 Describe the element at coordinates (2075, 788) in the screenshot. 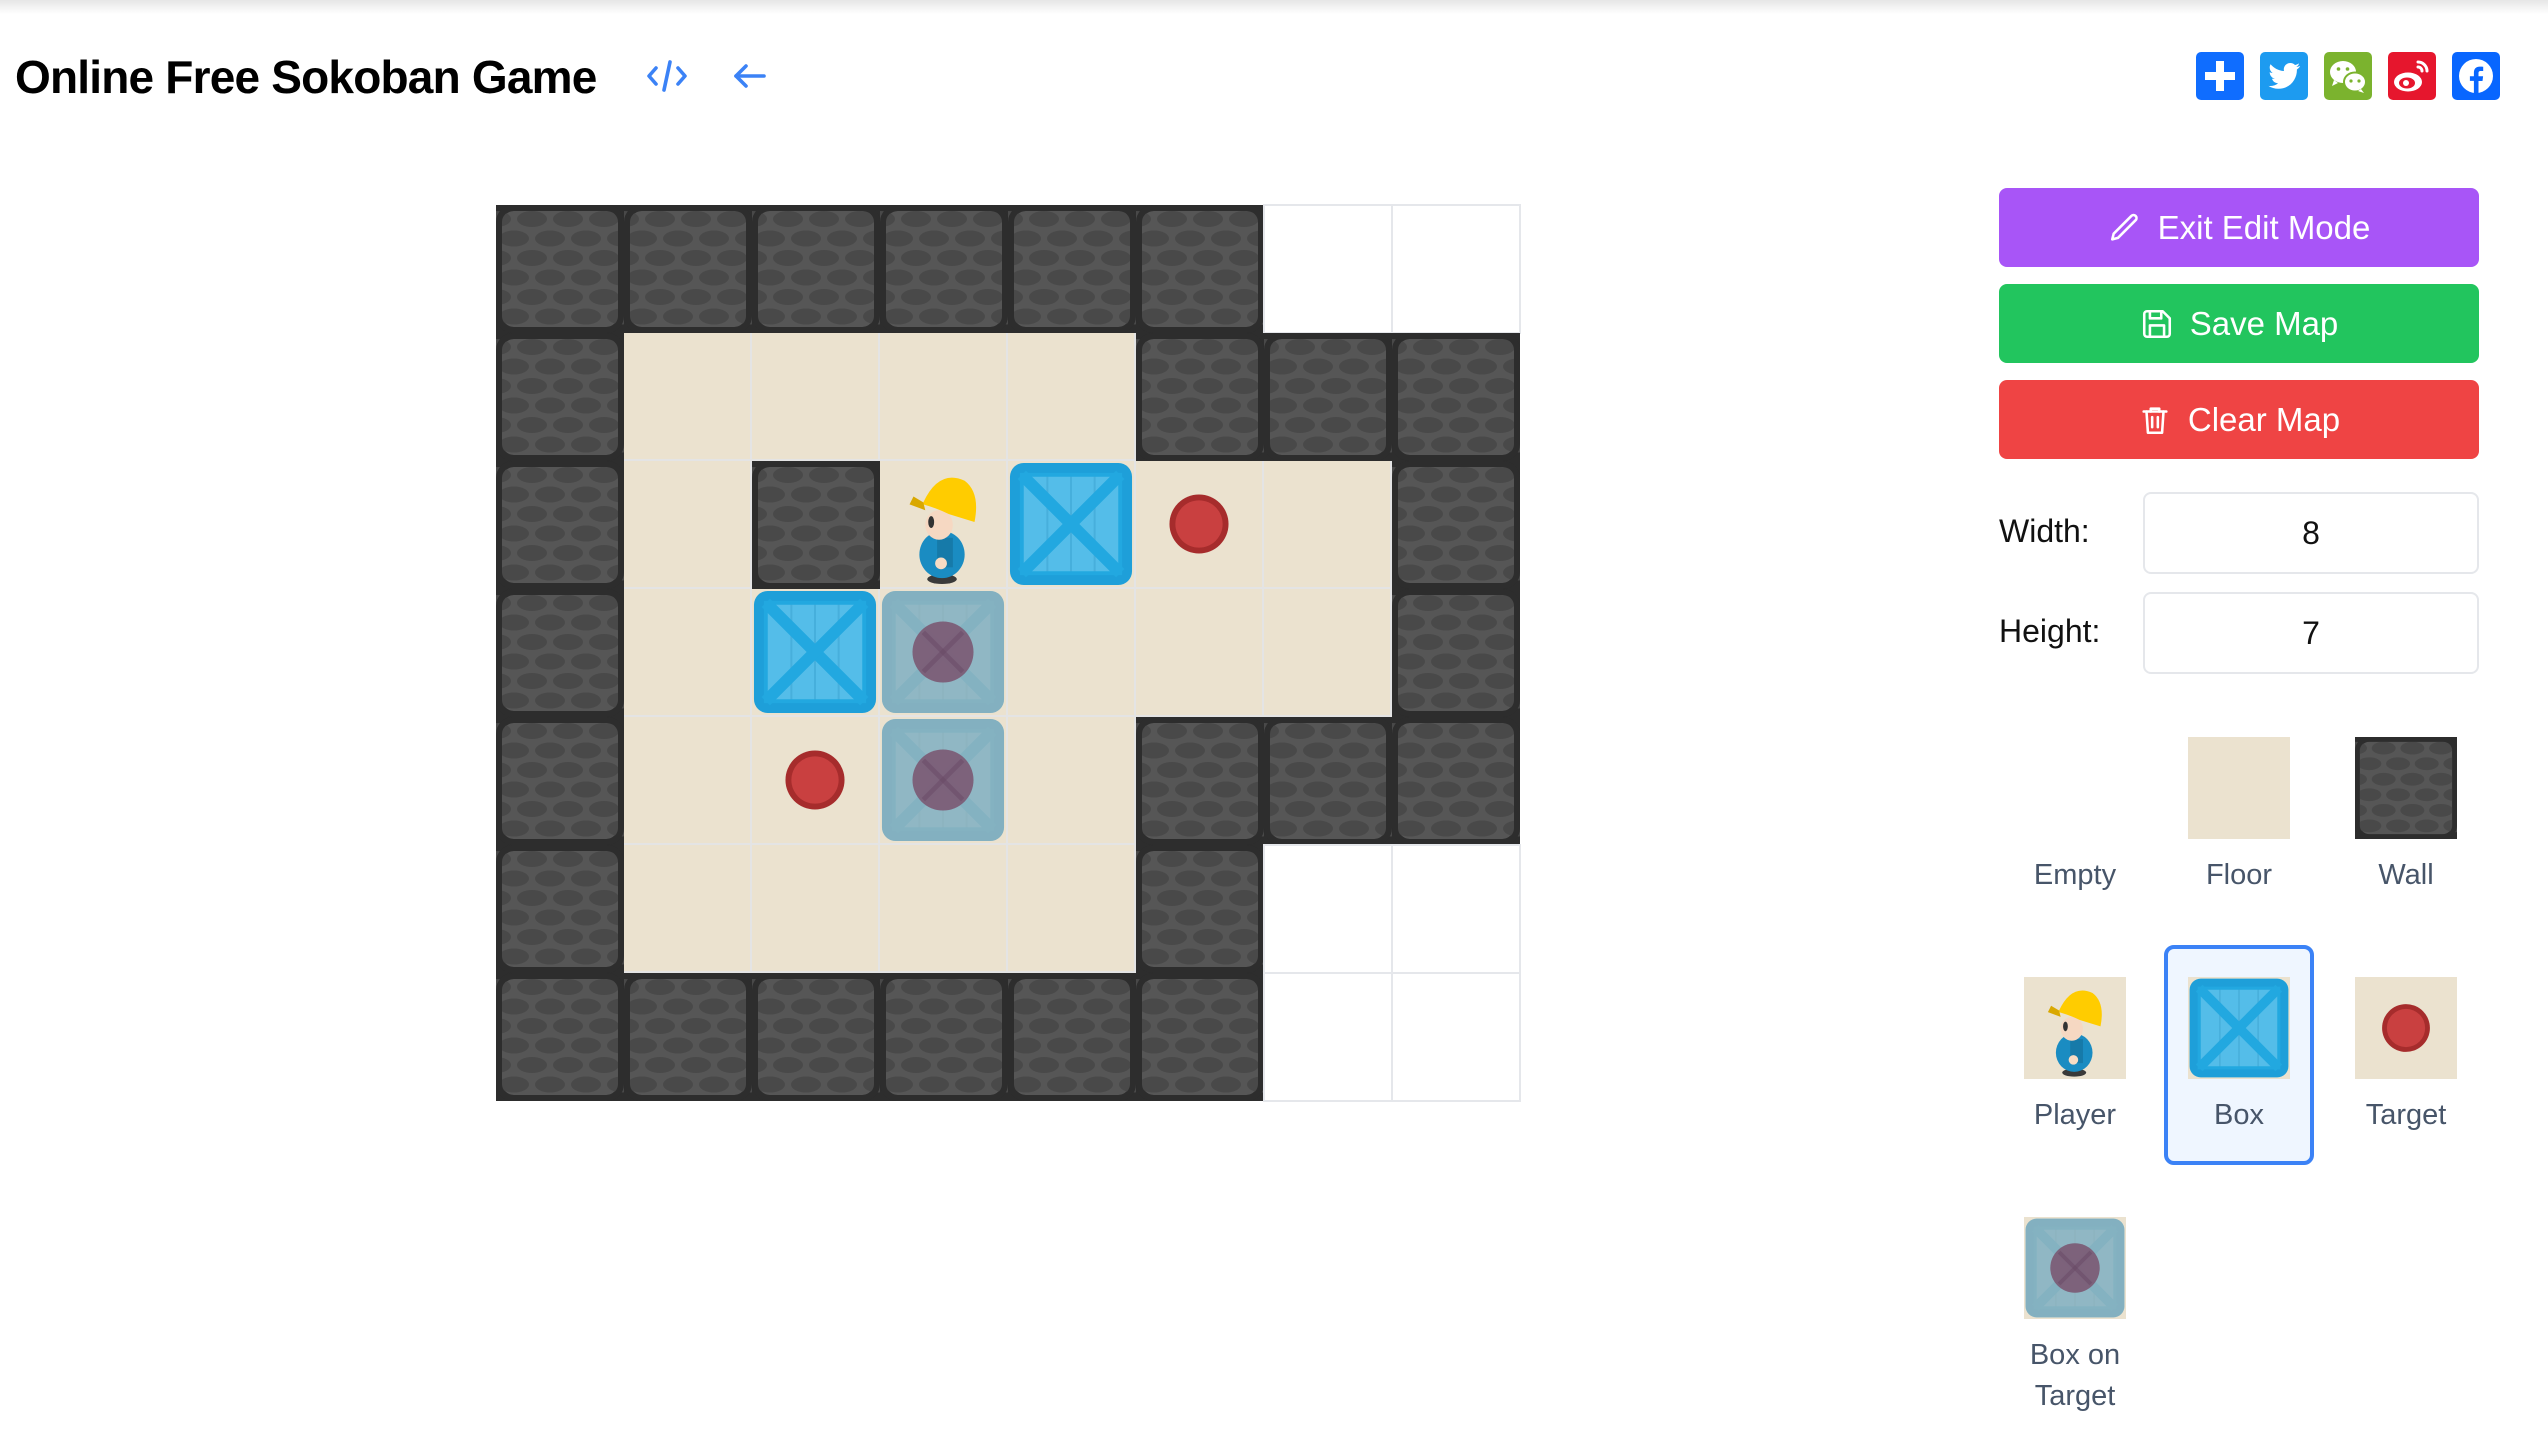

I see `empty-icon` at that location.